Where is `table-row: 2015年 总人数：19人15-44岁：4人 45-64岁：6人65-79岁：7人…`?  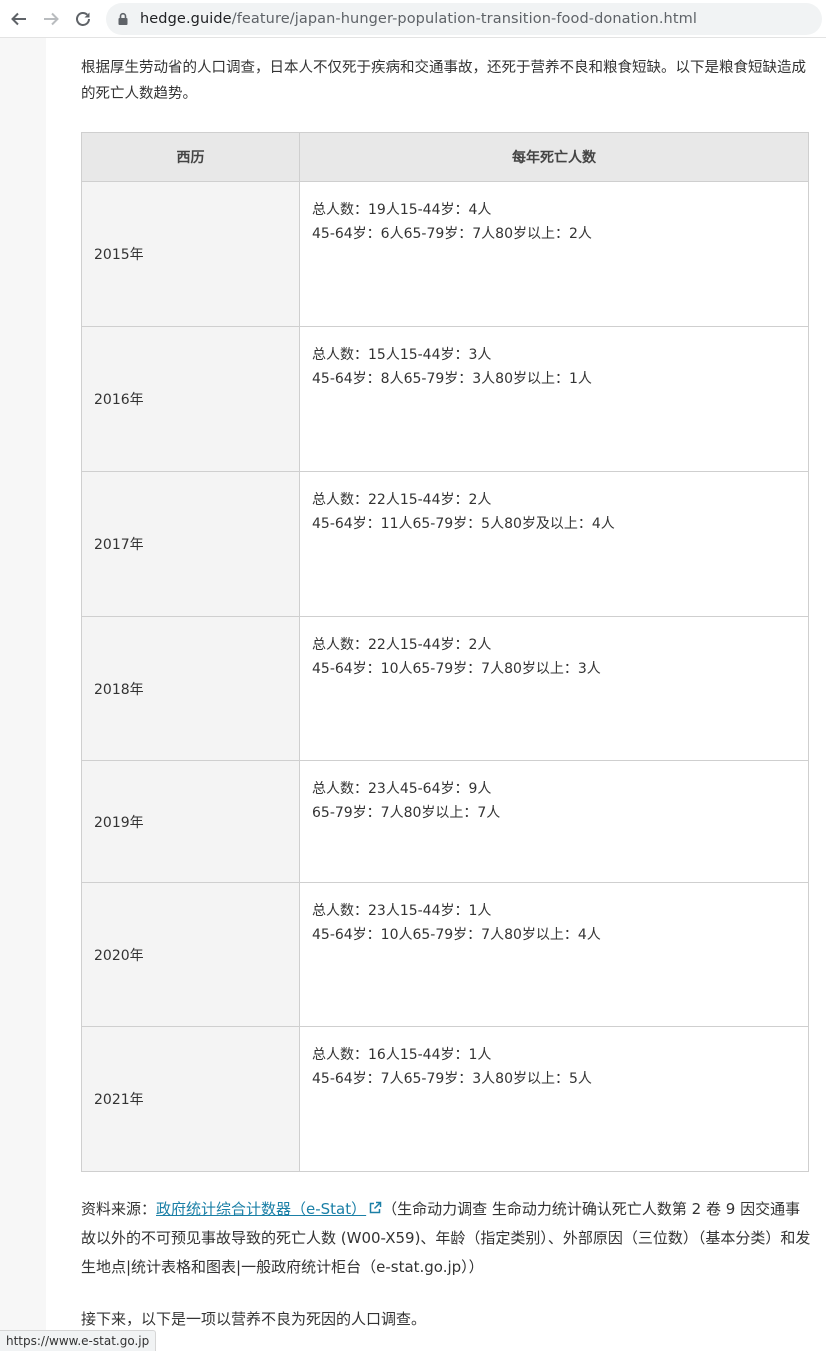
table-row: 2015年 总人数：19人15-44岁：4人 45-64岁：6人65-79岁：7人… is located at coordinates (445, 254).